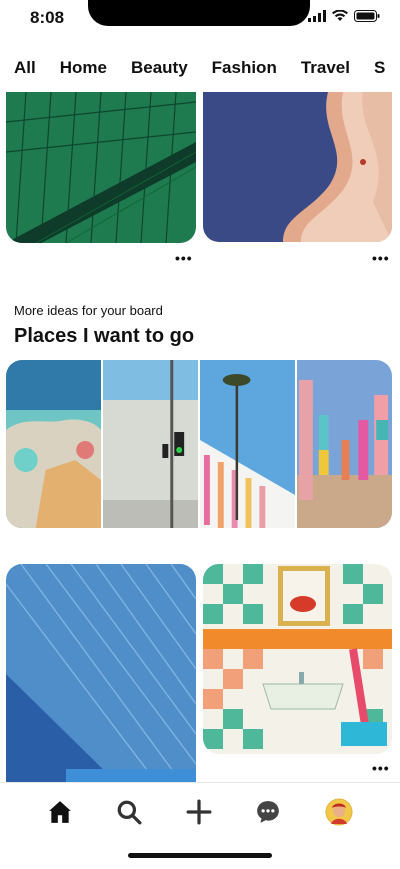 This screenshot has height=869, width=400. I want to click on status-time: 8:08, so click(47, 17).